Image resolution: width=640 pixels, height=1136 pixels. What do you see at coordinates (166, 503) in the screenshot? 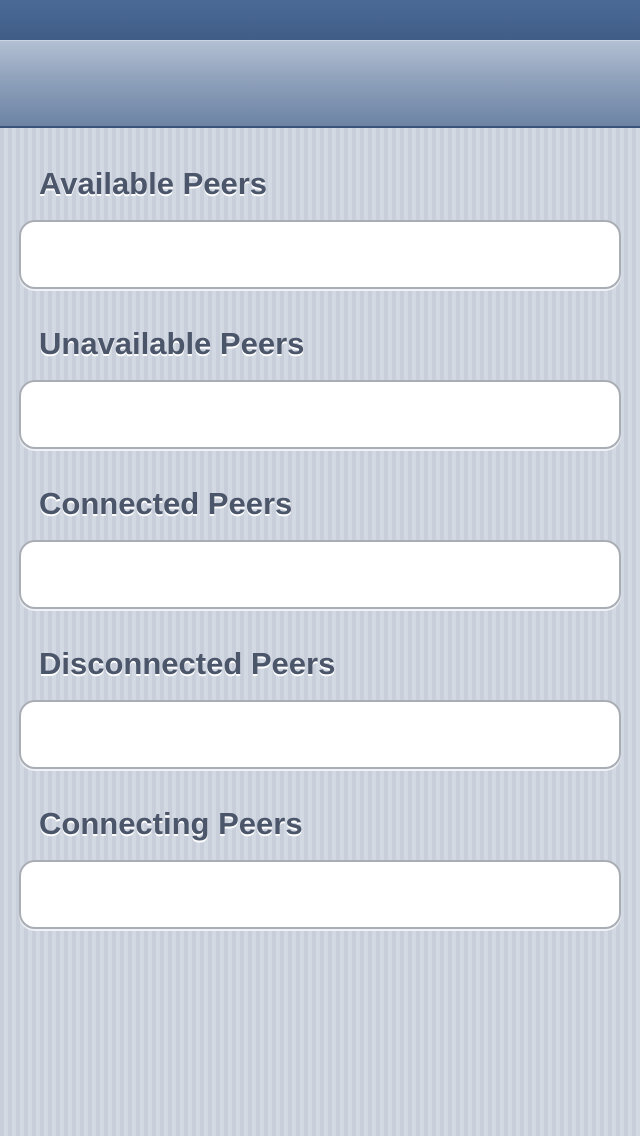
I see `section-header-connected-peers: Connected Peers` at bounding box center [166, 503].